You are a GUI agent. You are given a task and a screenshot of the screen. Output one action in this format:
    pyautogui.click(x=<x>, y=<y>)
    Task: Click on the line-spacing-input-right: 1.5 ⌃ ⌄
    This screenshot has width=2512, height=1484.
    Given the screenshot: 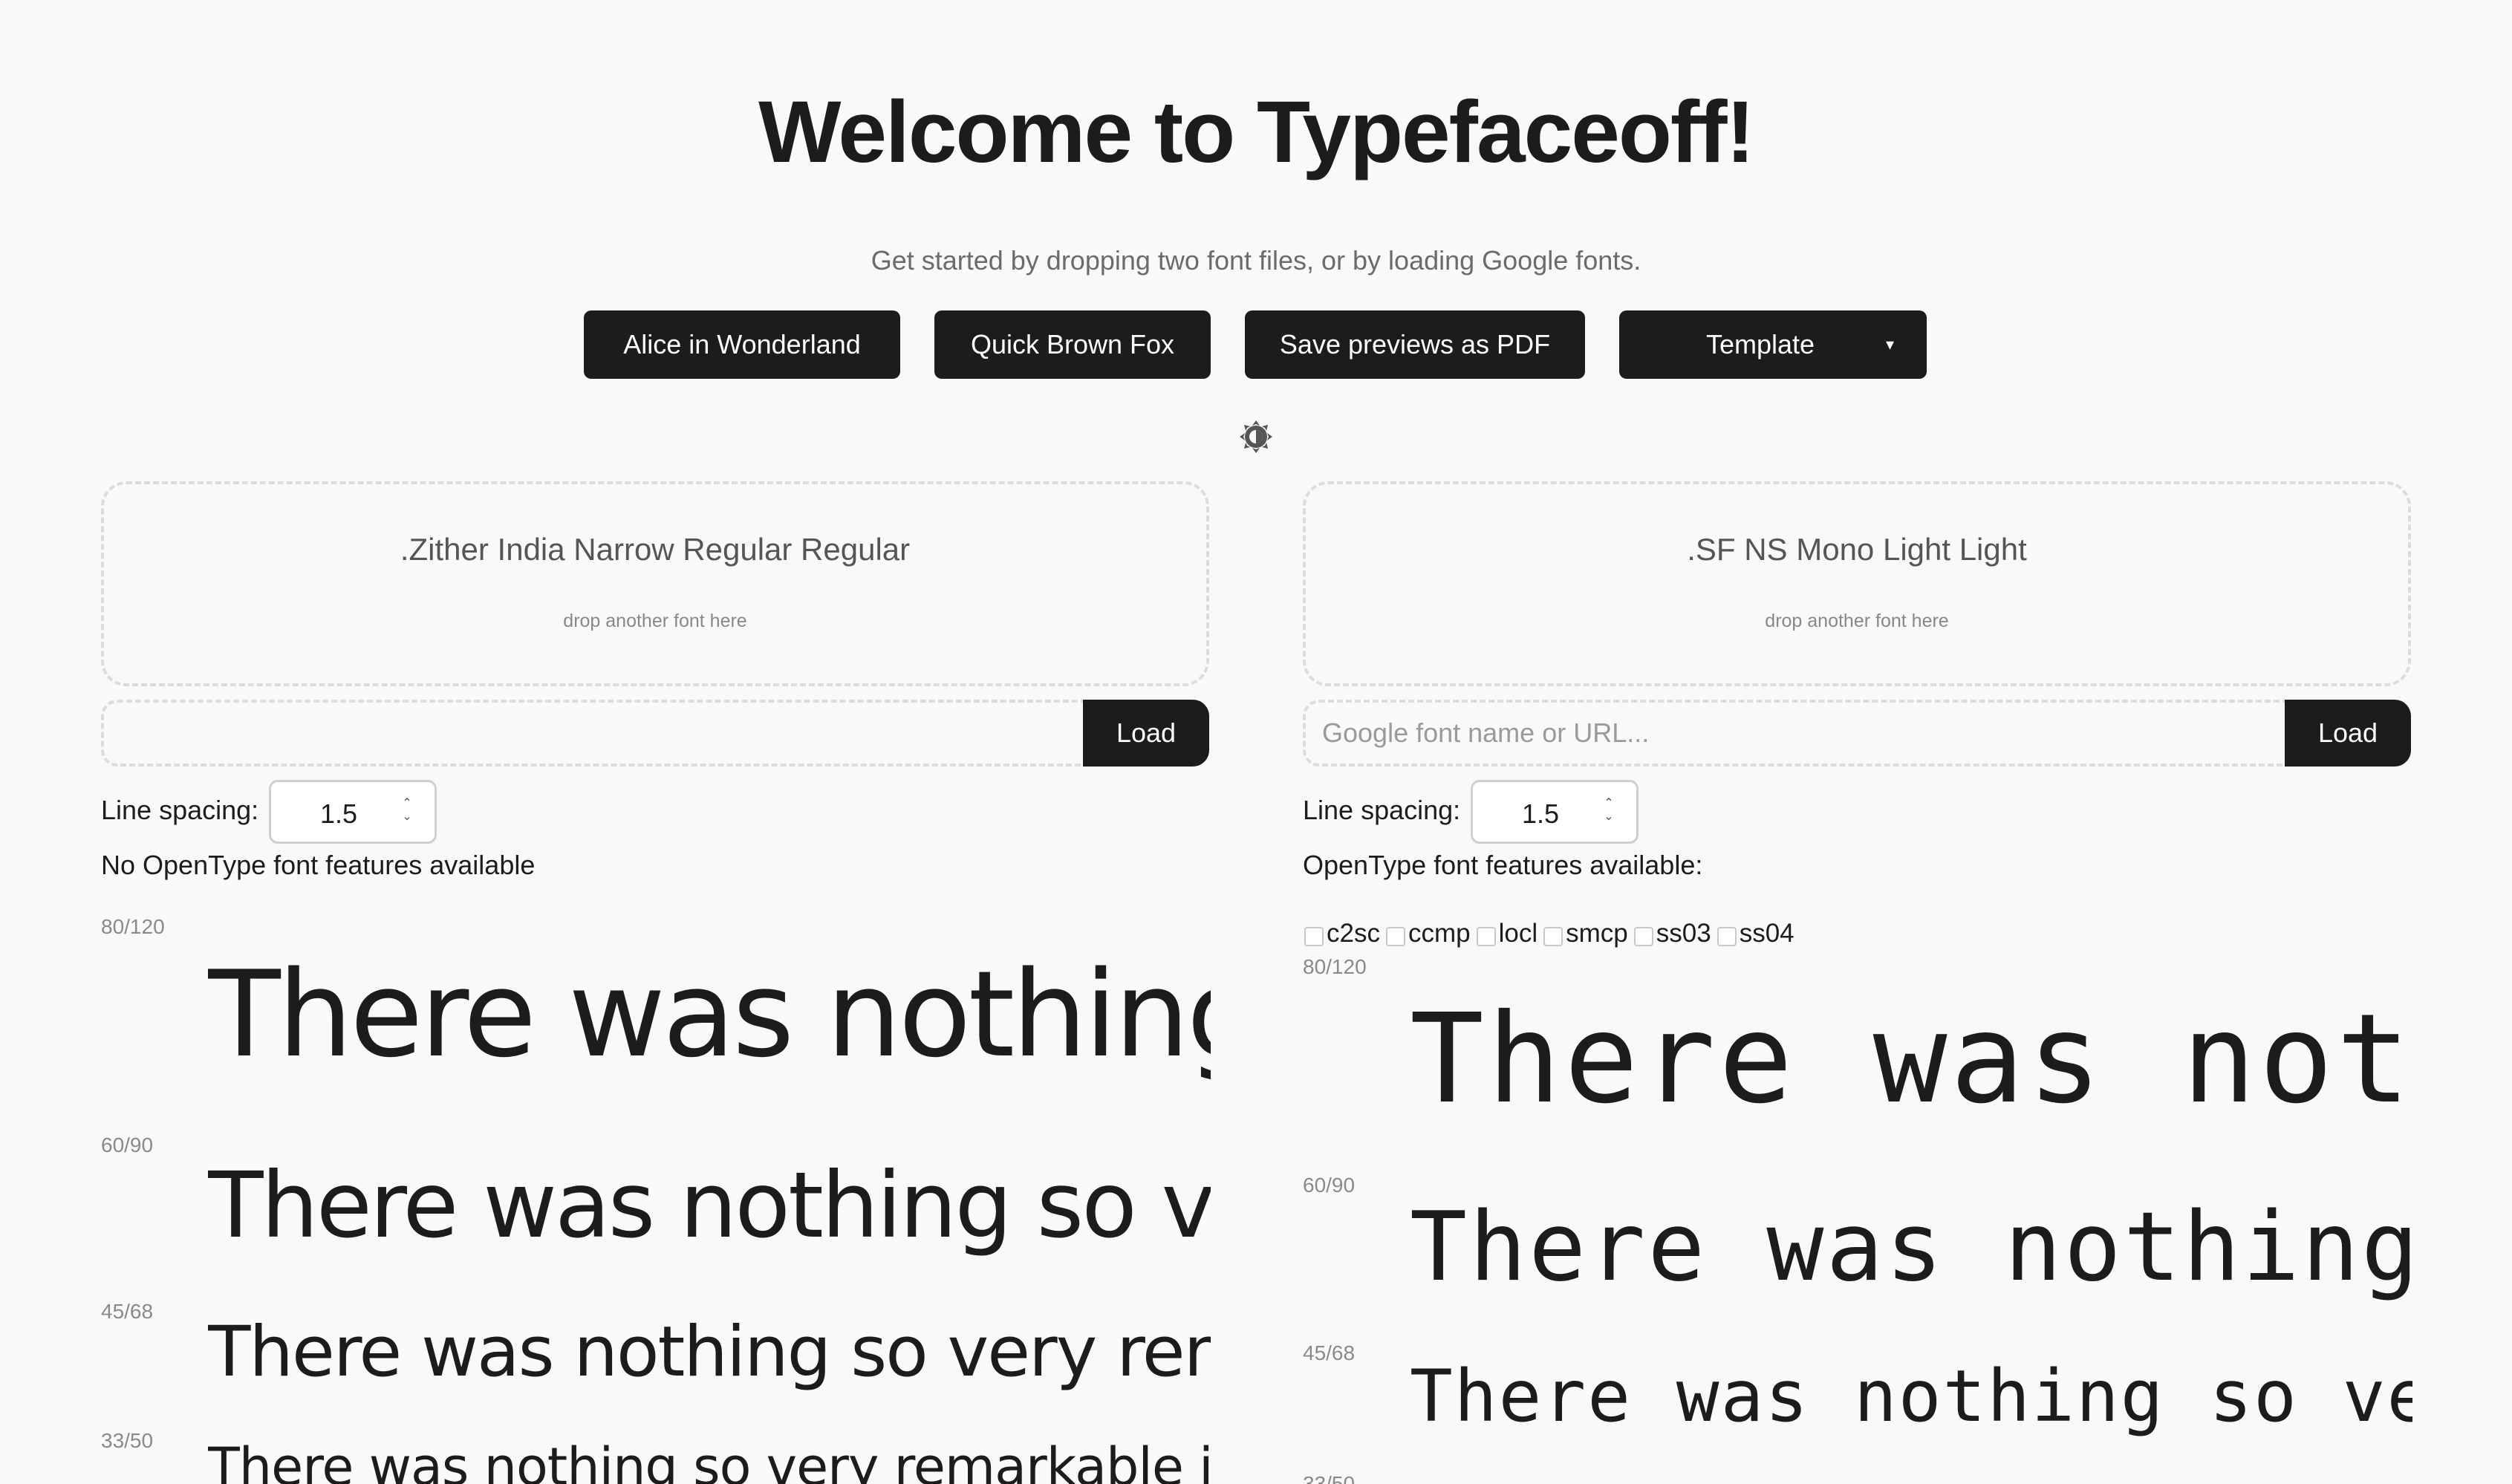 What is the action you would take?
    pyautogui.click(x=1555, y=812)
    